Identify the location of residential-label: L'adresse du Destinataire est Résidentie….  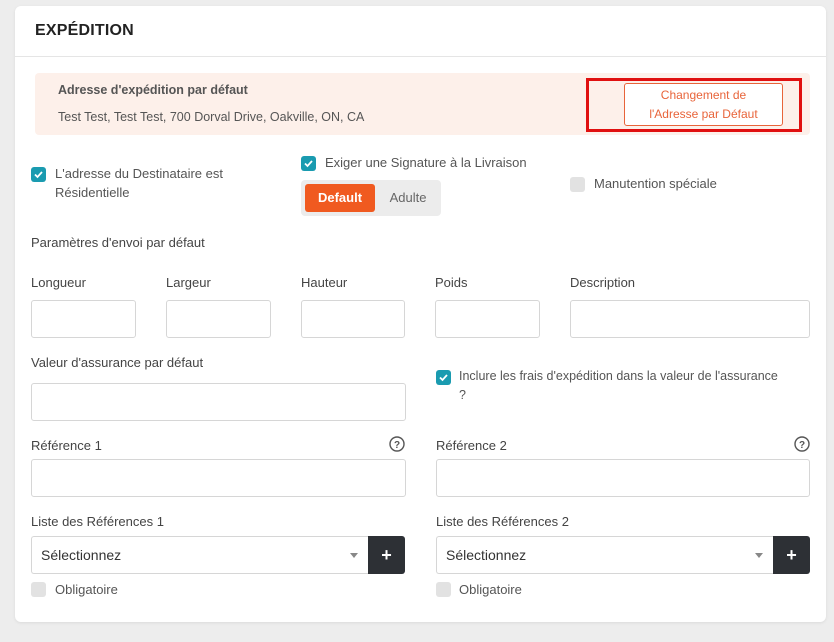
(139, 183).